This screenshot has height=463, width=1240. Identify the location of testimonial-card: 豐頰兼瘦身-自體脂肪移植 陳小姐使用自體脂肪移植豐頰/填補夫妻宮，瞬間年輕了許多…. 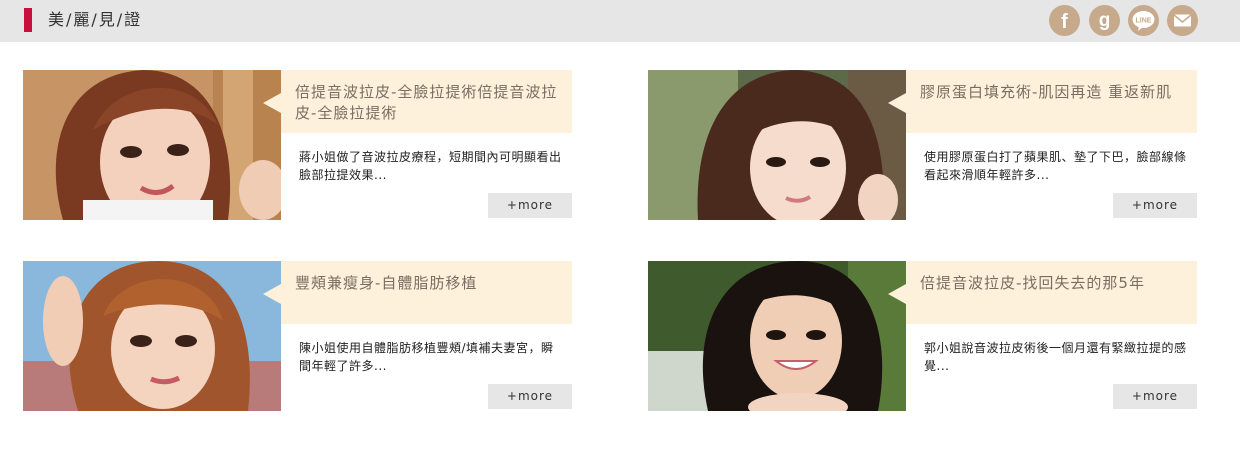
(297, 336).